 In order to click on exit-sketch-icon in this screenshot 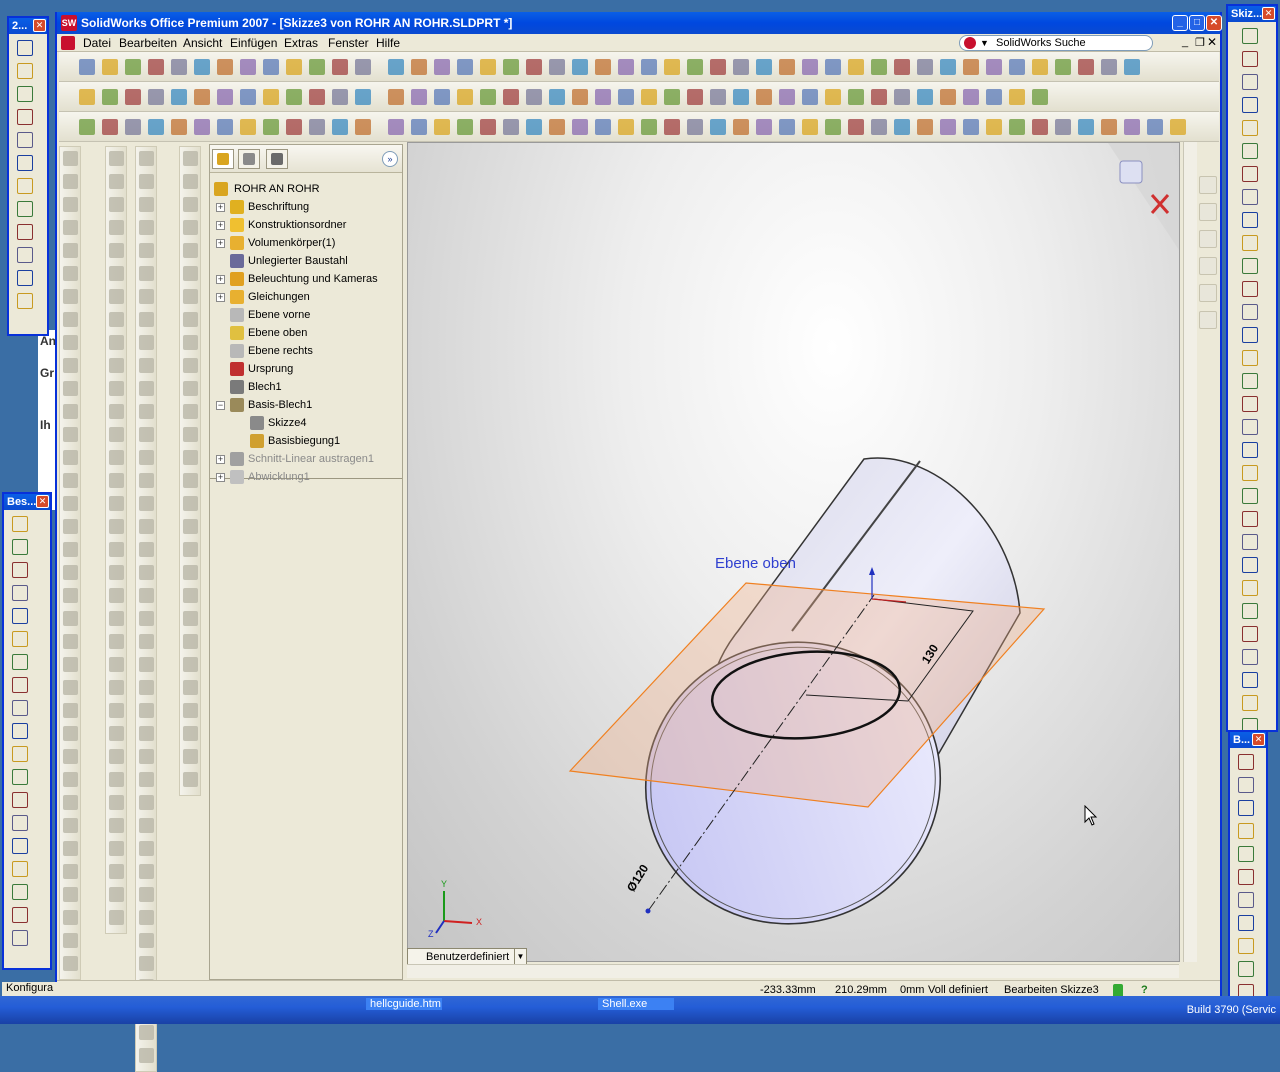, I will do `click(1131, 172)`.